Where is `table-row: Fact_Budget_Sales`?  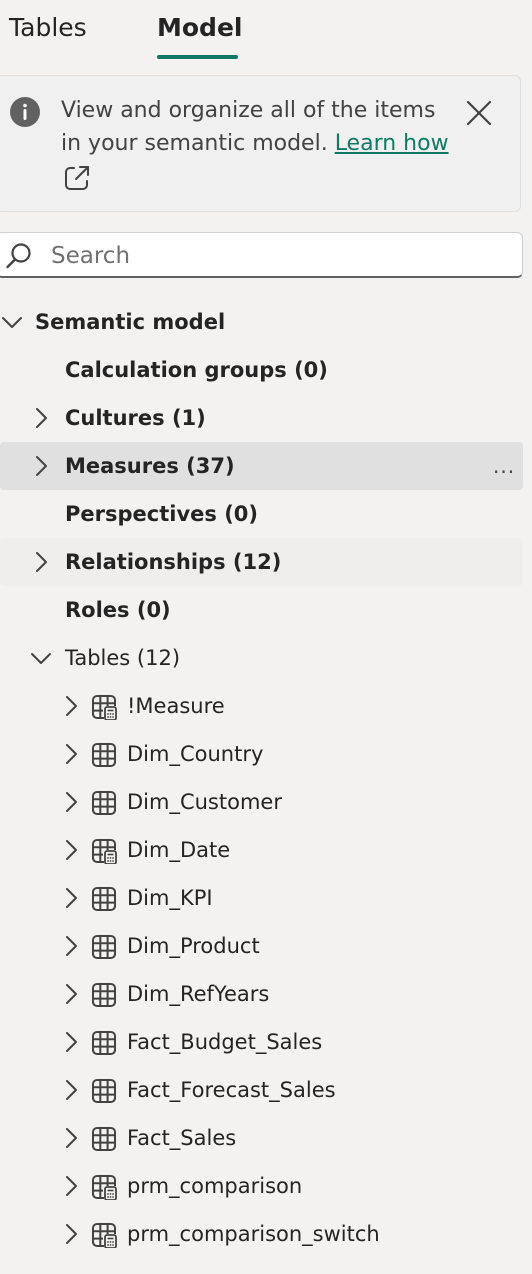 table-row: Fact_Budget_Sales is located at coordinates (261, 1042).